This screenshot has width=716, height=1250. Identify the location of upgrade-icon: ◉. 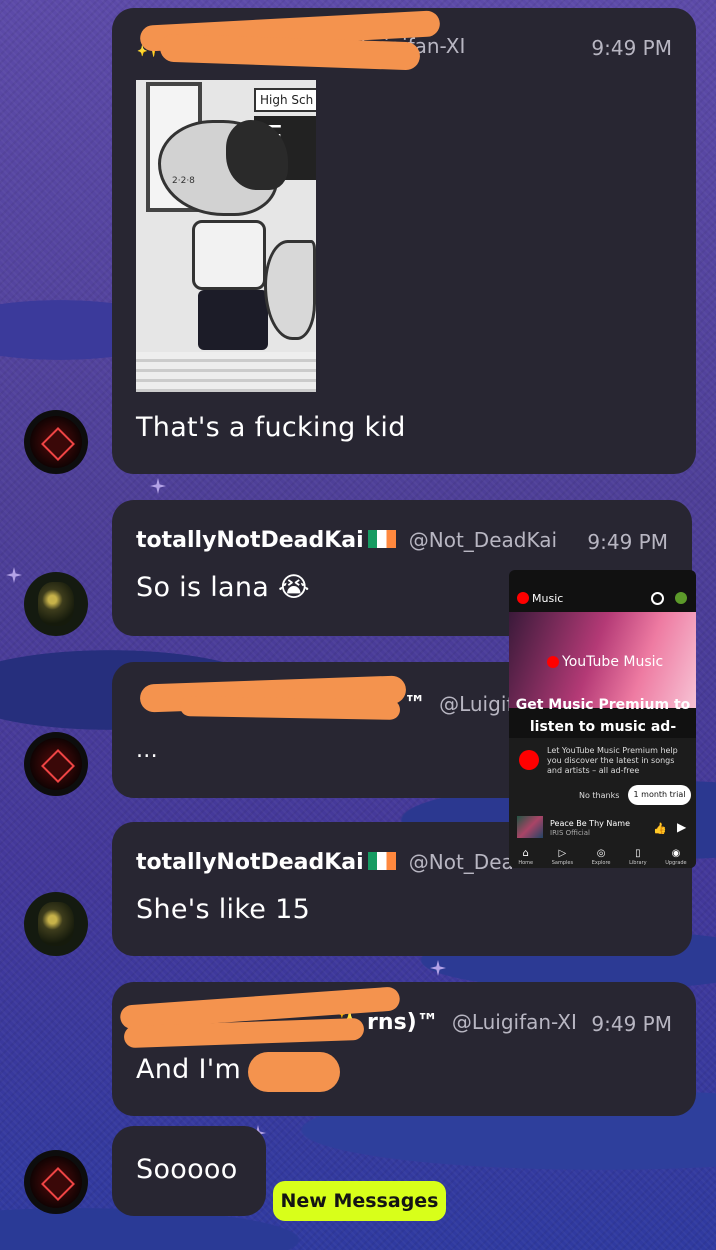
(676, 853).